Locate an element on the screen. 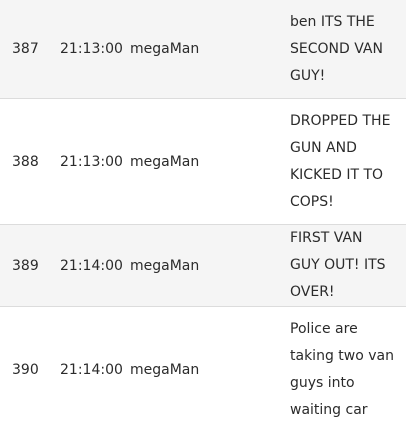 This screenshot has height=432, width=406. row-message: ben ITS THE SECOND VAN GUY! is located at coordinates (348, 49).